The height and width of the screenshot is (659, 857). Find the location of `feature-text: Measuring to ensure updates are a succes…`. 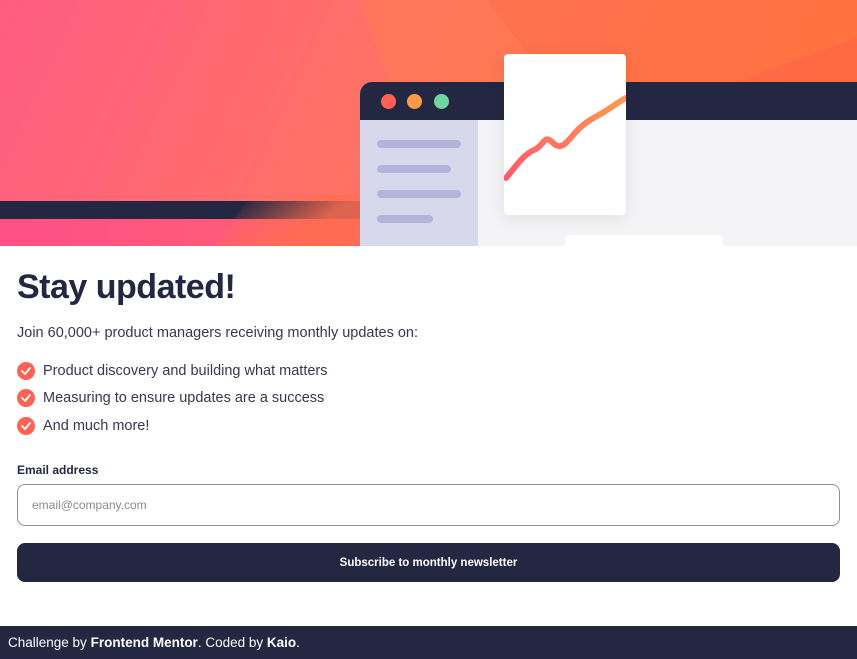

feature-text: Measuring to ensure updates are a succes… is located at coordinates (184, 398).